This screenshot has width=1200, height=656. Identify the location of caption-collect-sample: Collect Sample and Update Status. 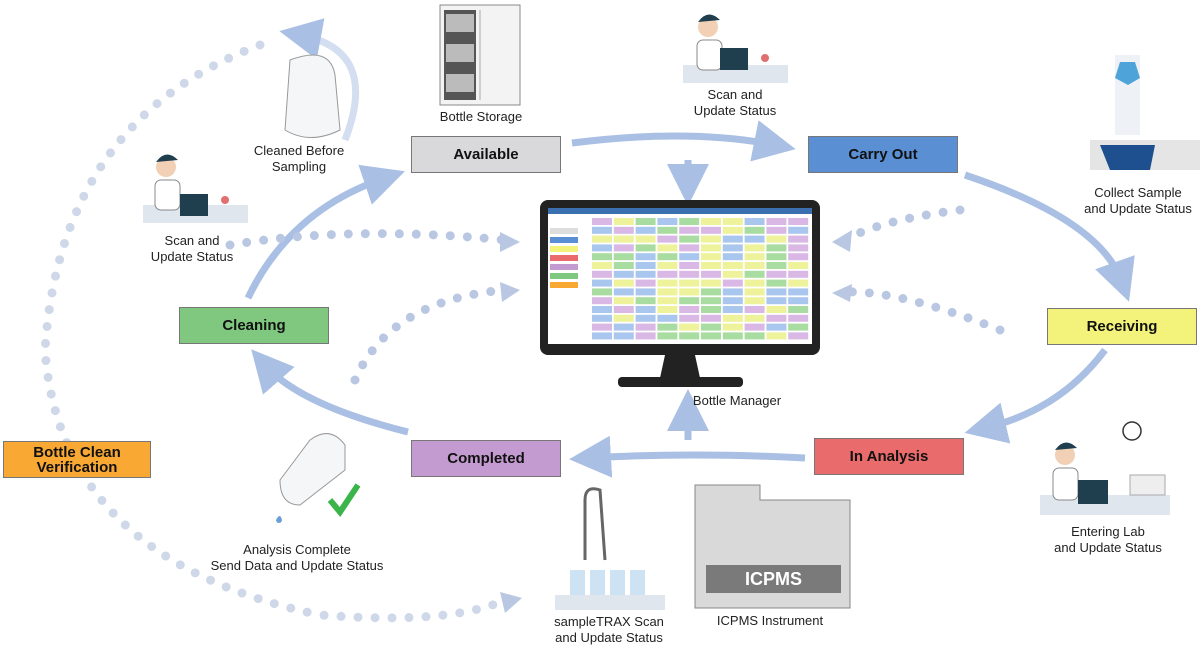
(1138, 200).